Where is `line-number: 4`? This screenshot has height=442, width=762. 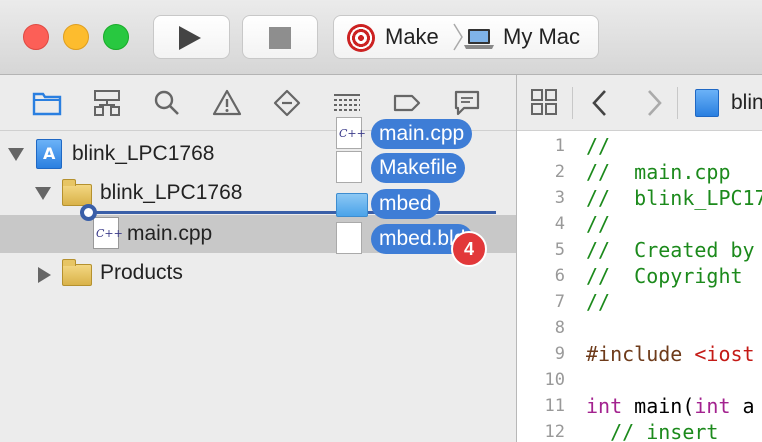 line-number: 4 is located at coordinates (559, 224).